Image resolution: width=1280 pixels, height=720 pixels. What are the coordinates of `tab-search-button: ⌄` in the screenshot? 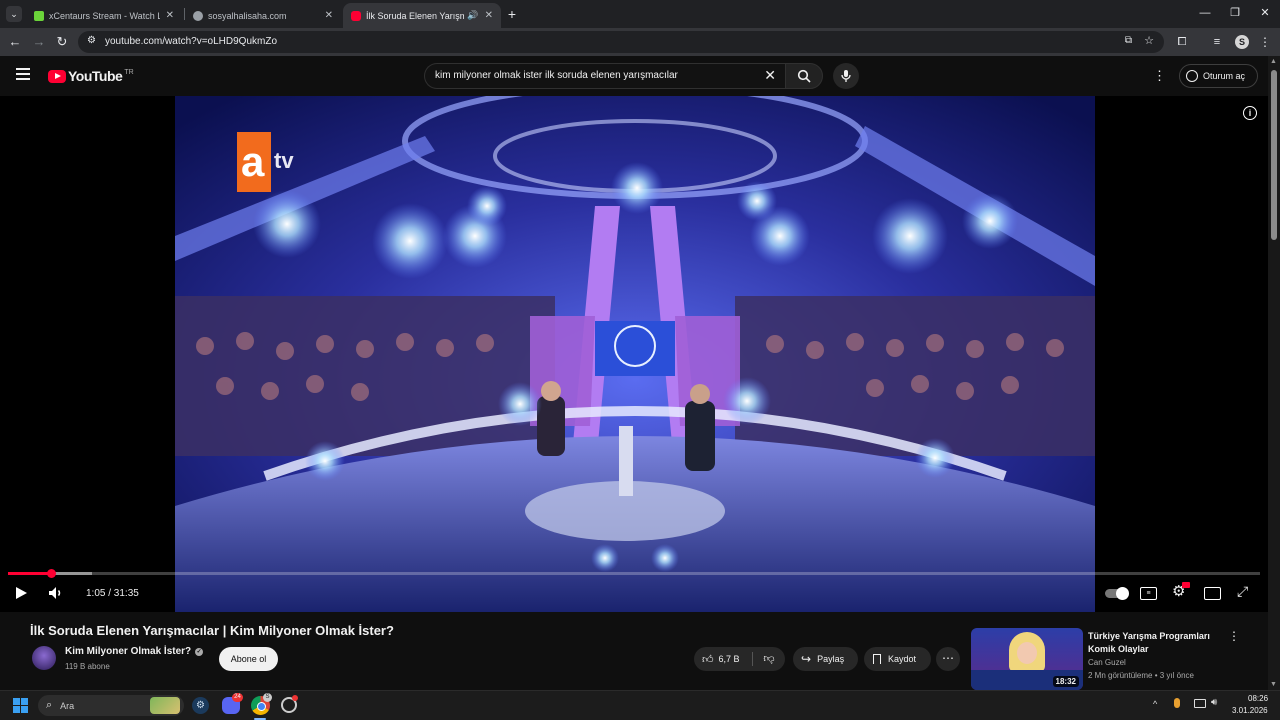 It's located at (14, 14).